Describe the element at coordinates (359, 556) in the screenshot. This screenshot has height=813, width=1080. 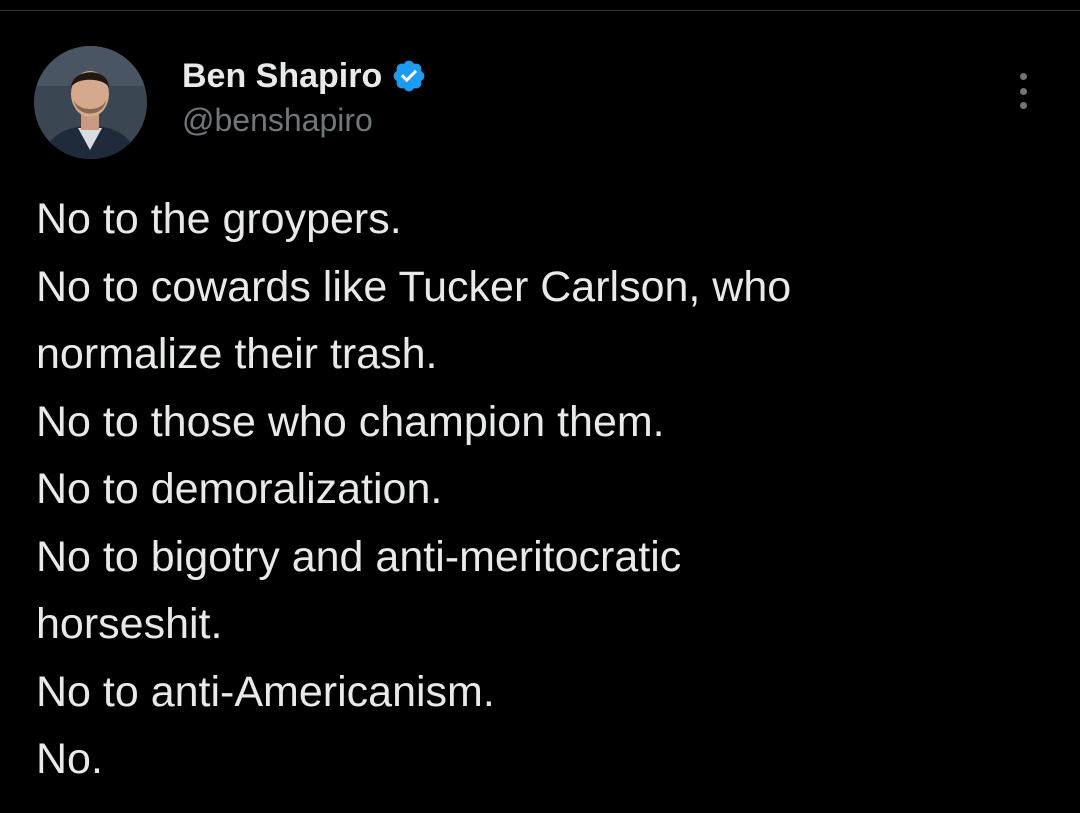
I see `tweet-text-line: No to bigotry and anti-meritocratic` at that location.